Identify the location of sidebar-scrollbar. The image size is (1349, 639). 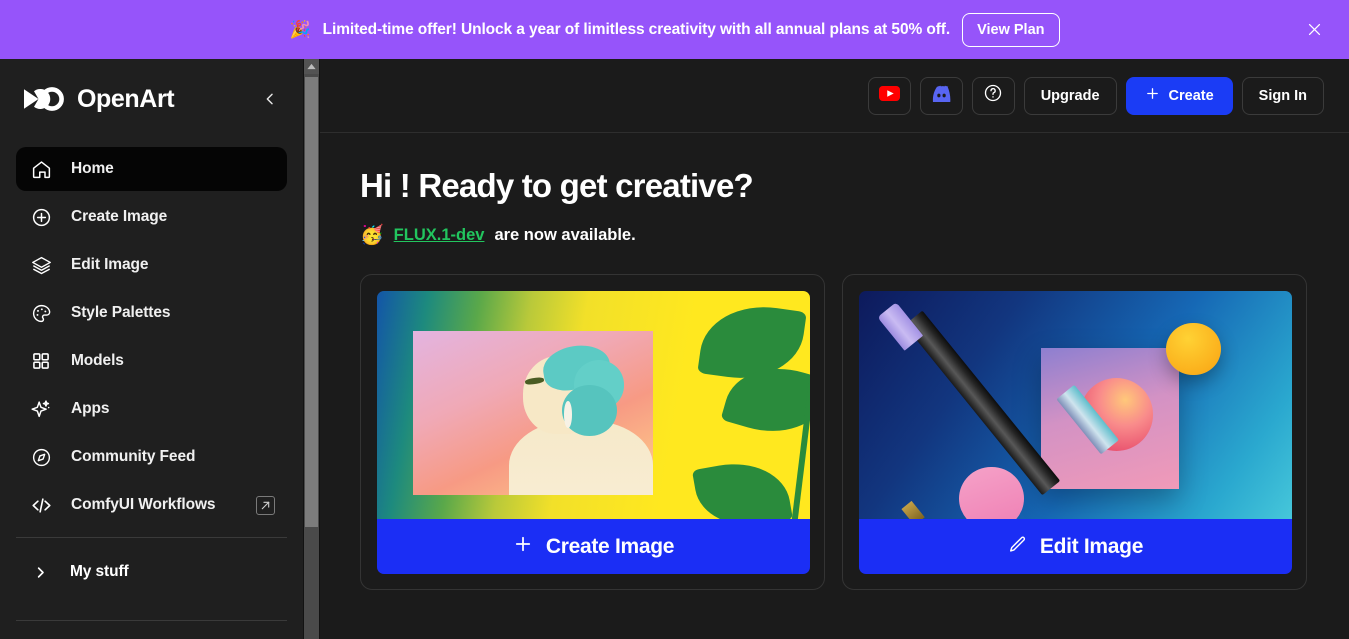
(311, 349).